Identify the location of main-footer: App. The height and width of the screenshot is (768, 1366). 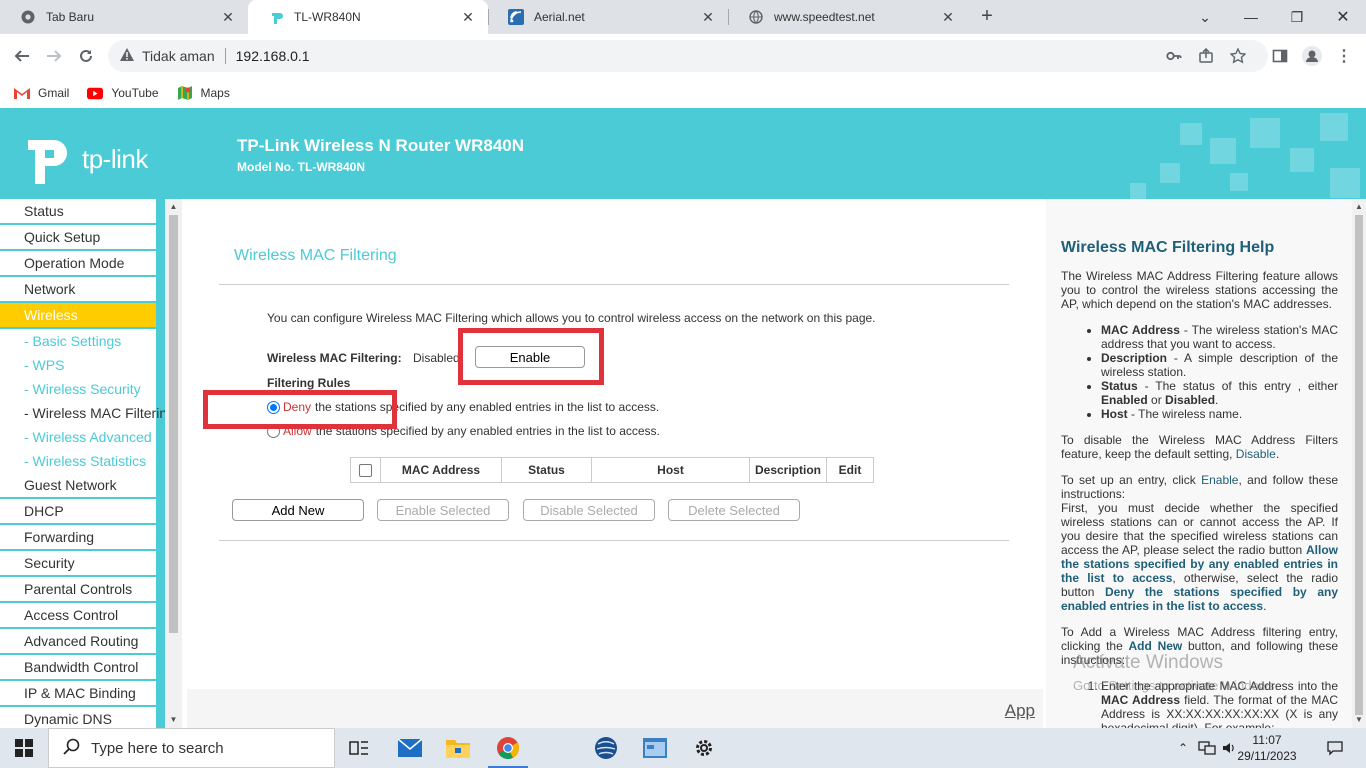
(615, 708).